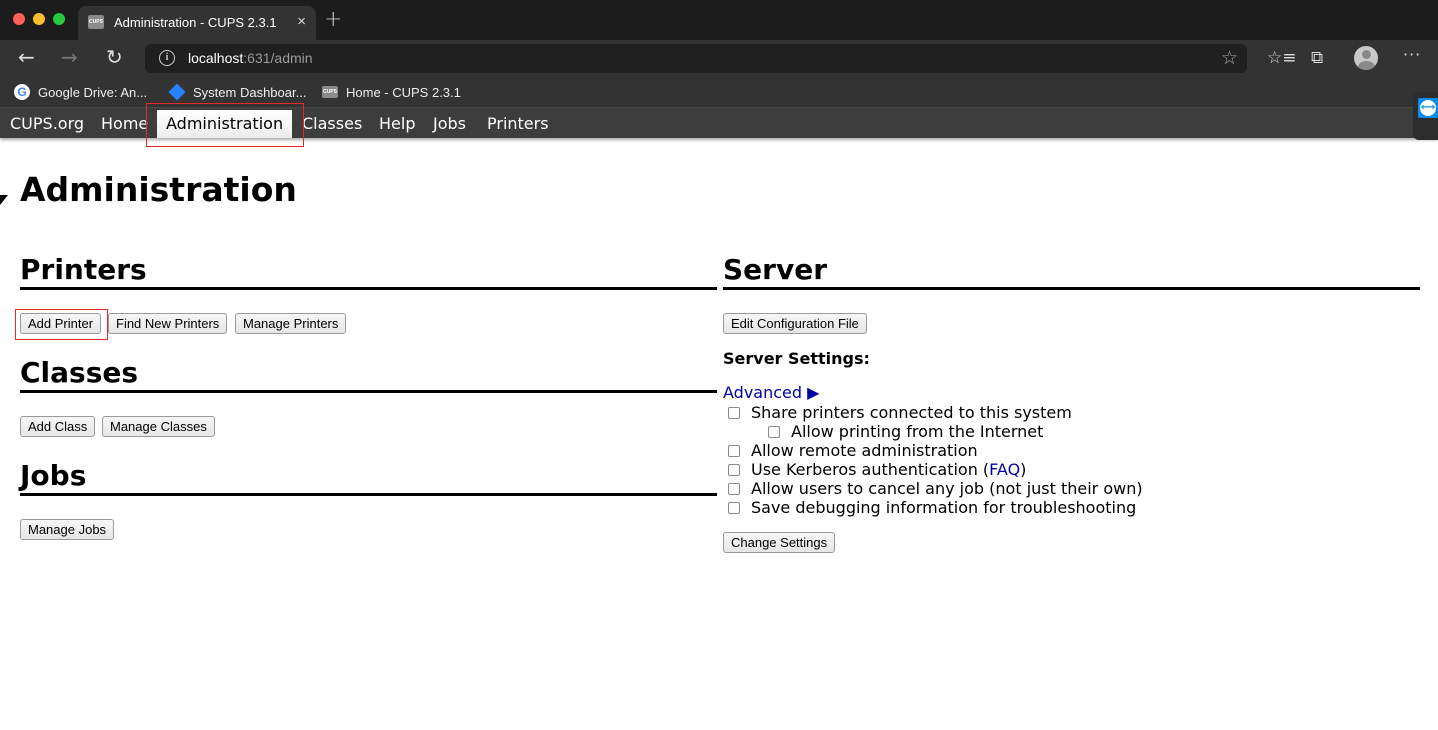 The image size is (1438, 730). Describe the element at coordinates (734, 469) in the screenshot. I see `kerberos-checkbox` at that location.